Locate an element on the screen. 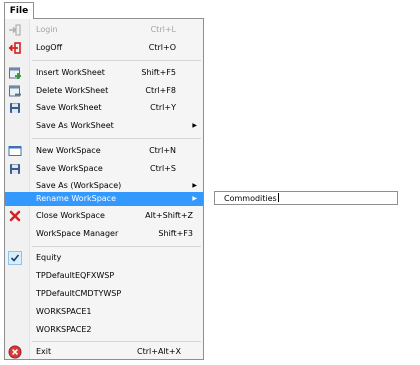 This screenshot has width=420, height=365. menu-item-workspace: TPDefaultCMDTYWSP is located at coordinates (104, 294).